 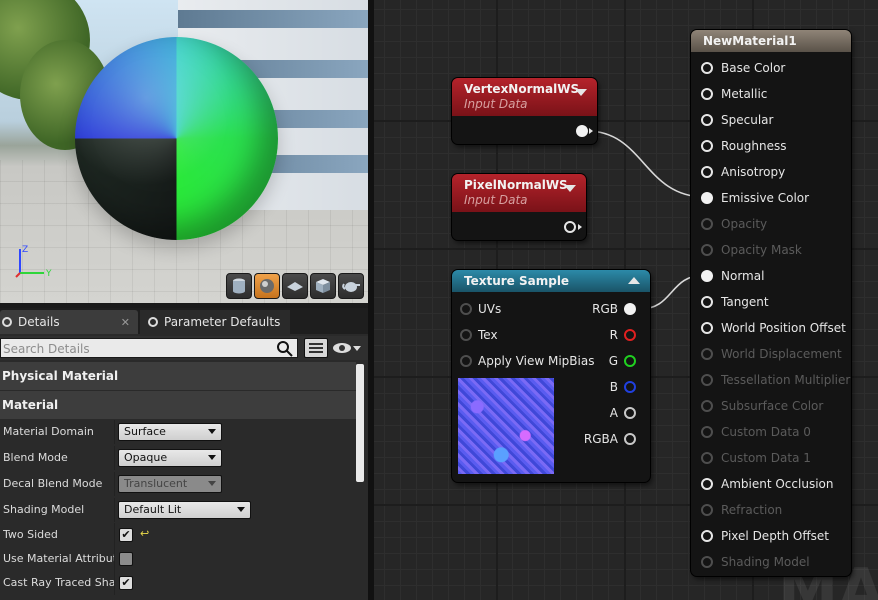 What do you see at coordinates (747, 120) in the screenshot?
I see `material-input-label: Specular` at bounding box center [747, 120].